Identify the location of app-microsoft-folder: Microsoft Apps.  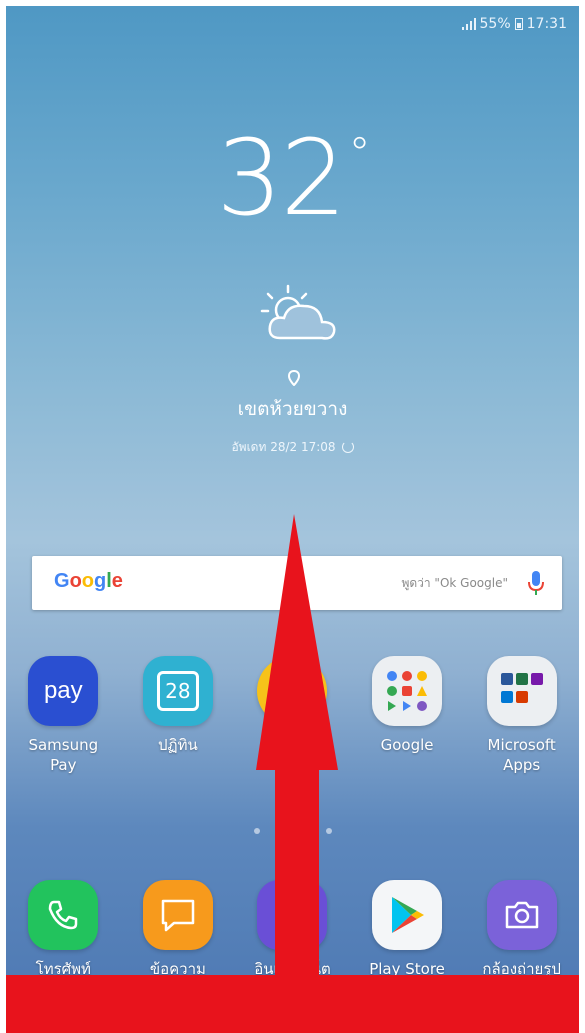
(521, 715).